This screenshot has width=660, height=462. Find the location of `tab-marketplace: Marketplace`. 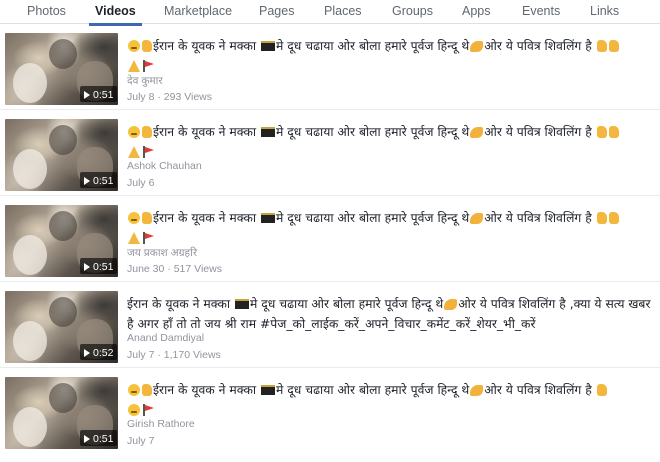

tab-marketplace: Marketplace is located at coordinates (198, 11).